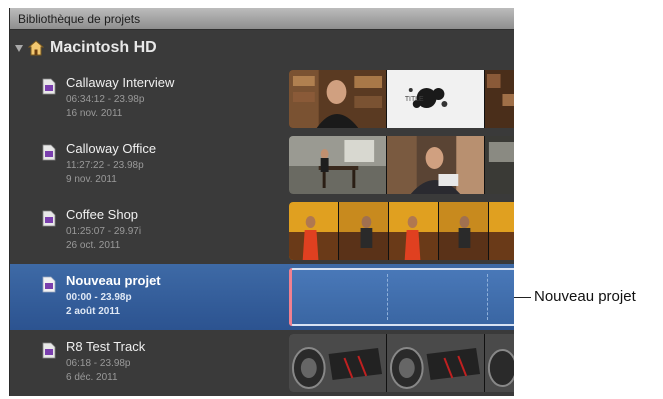 Image resolution: width=663 pixels, height=399 pixels. Describe the element at coordinates (36, 48) in the screenshot. I see `house-icon` at that location.